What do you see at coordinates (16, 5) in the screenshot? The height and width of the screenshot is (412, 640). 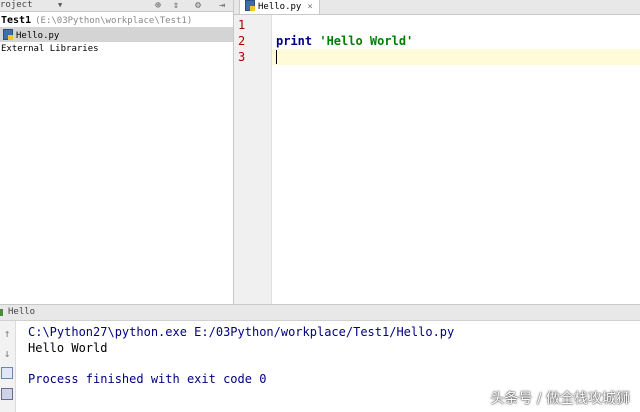 I see `project-panel-title: roject` at bounding box center [16, 5].